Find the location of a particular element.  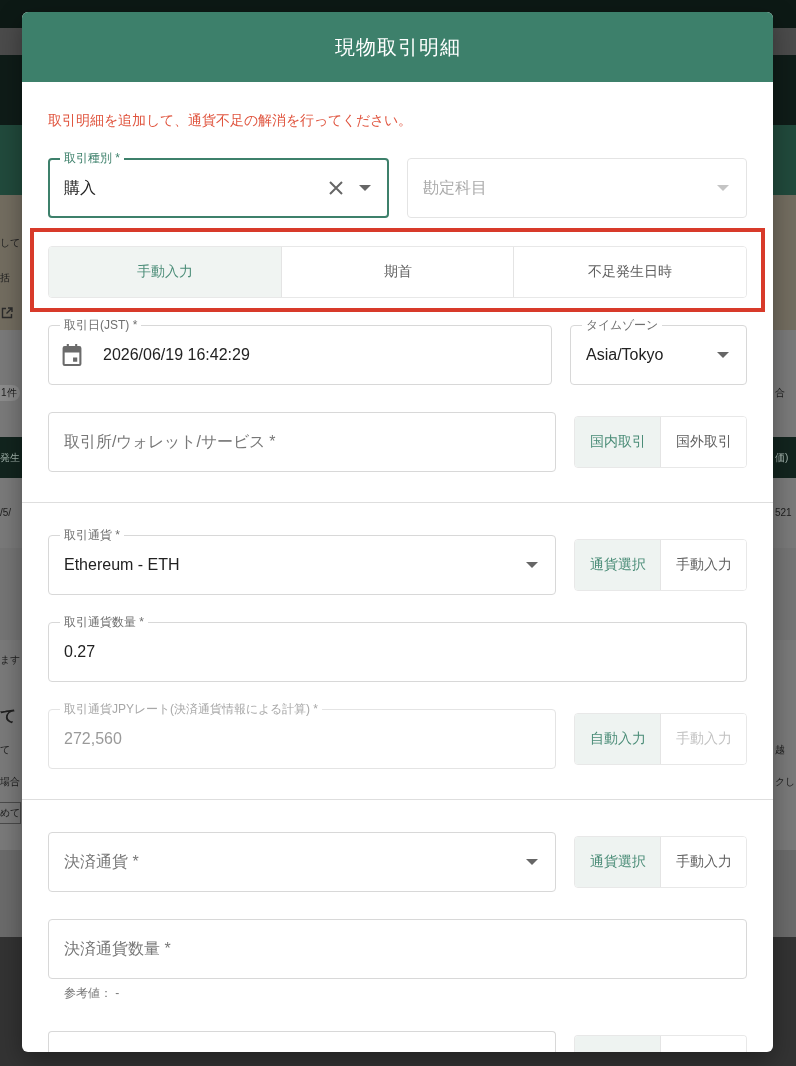

background-text: /5/ is located at coordinates (6, 513).